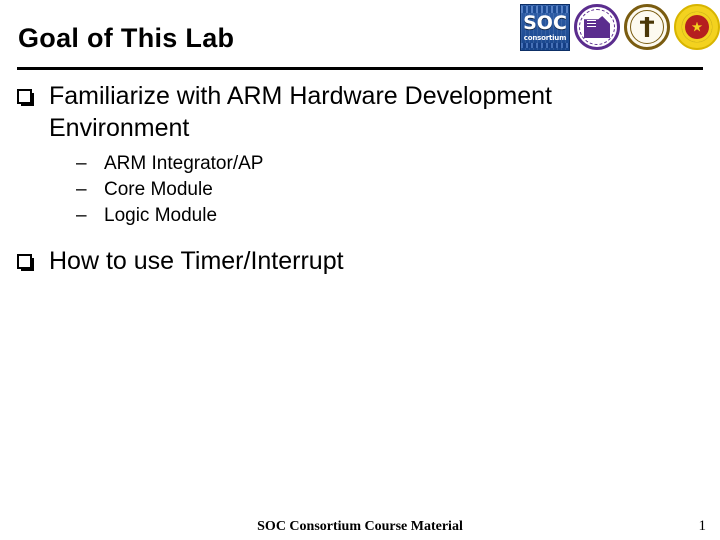 This screenshot has height=540, width=720. Describe the element at coordinates (702, 526) in the screenshot. I see `page-number: 1` at that location.